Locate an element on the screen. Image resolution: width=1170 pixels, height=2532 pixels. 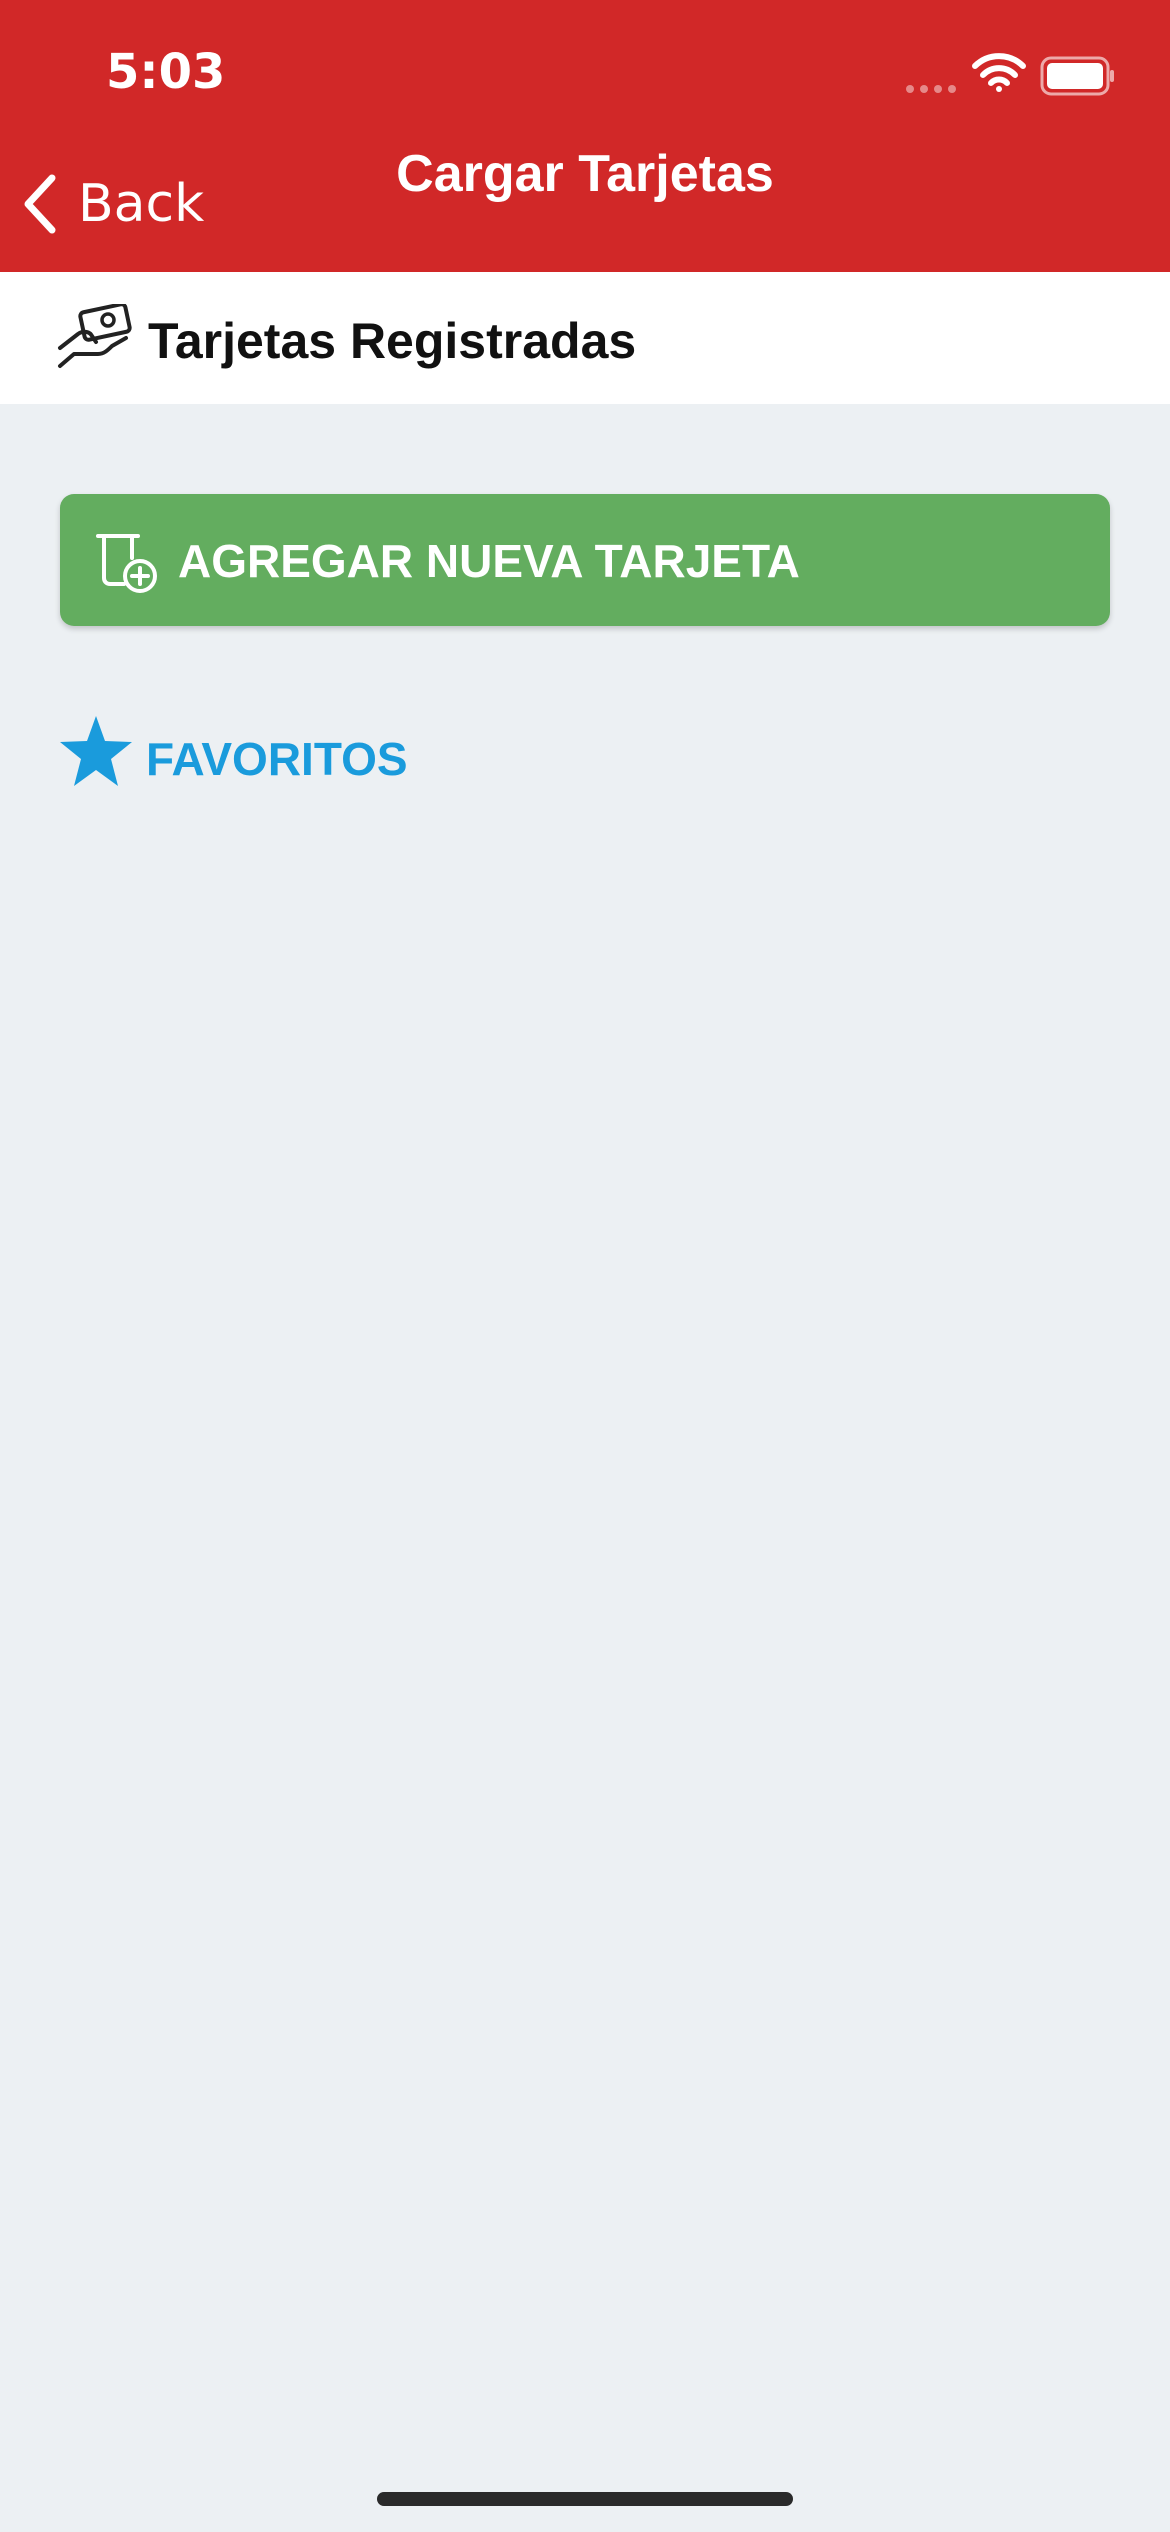
wifi-icon is located at coordinates (999, 72).